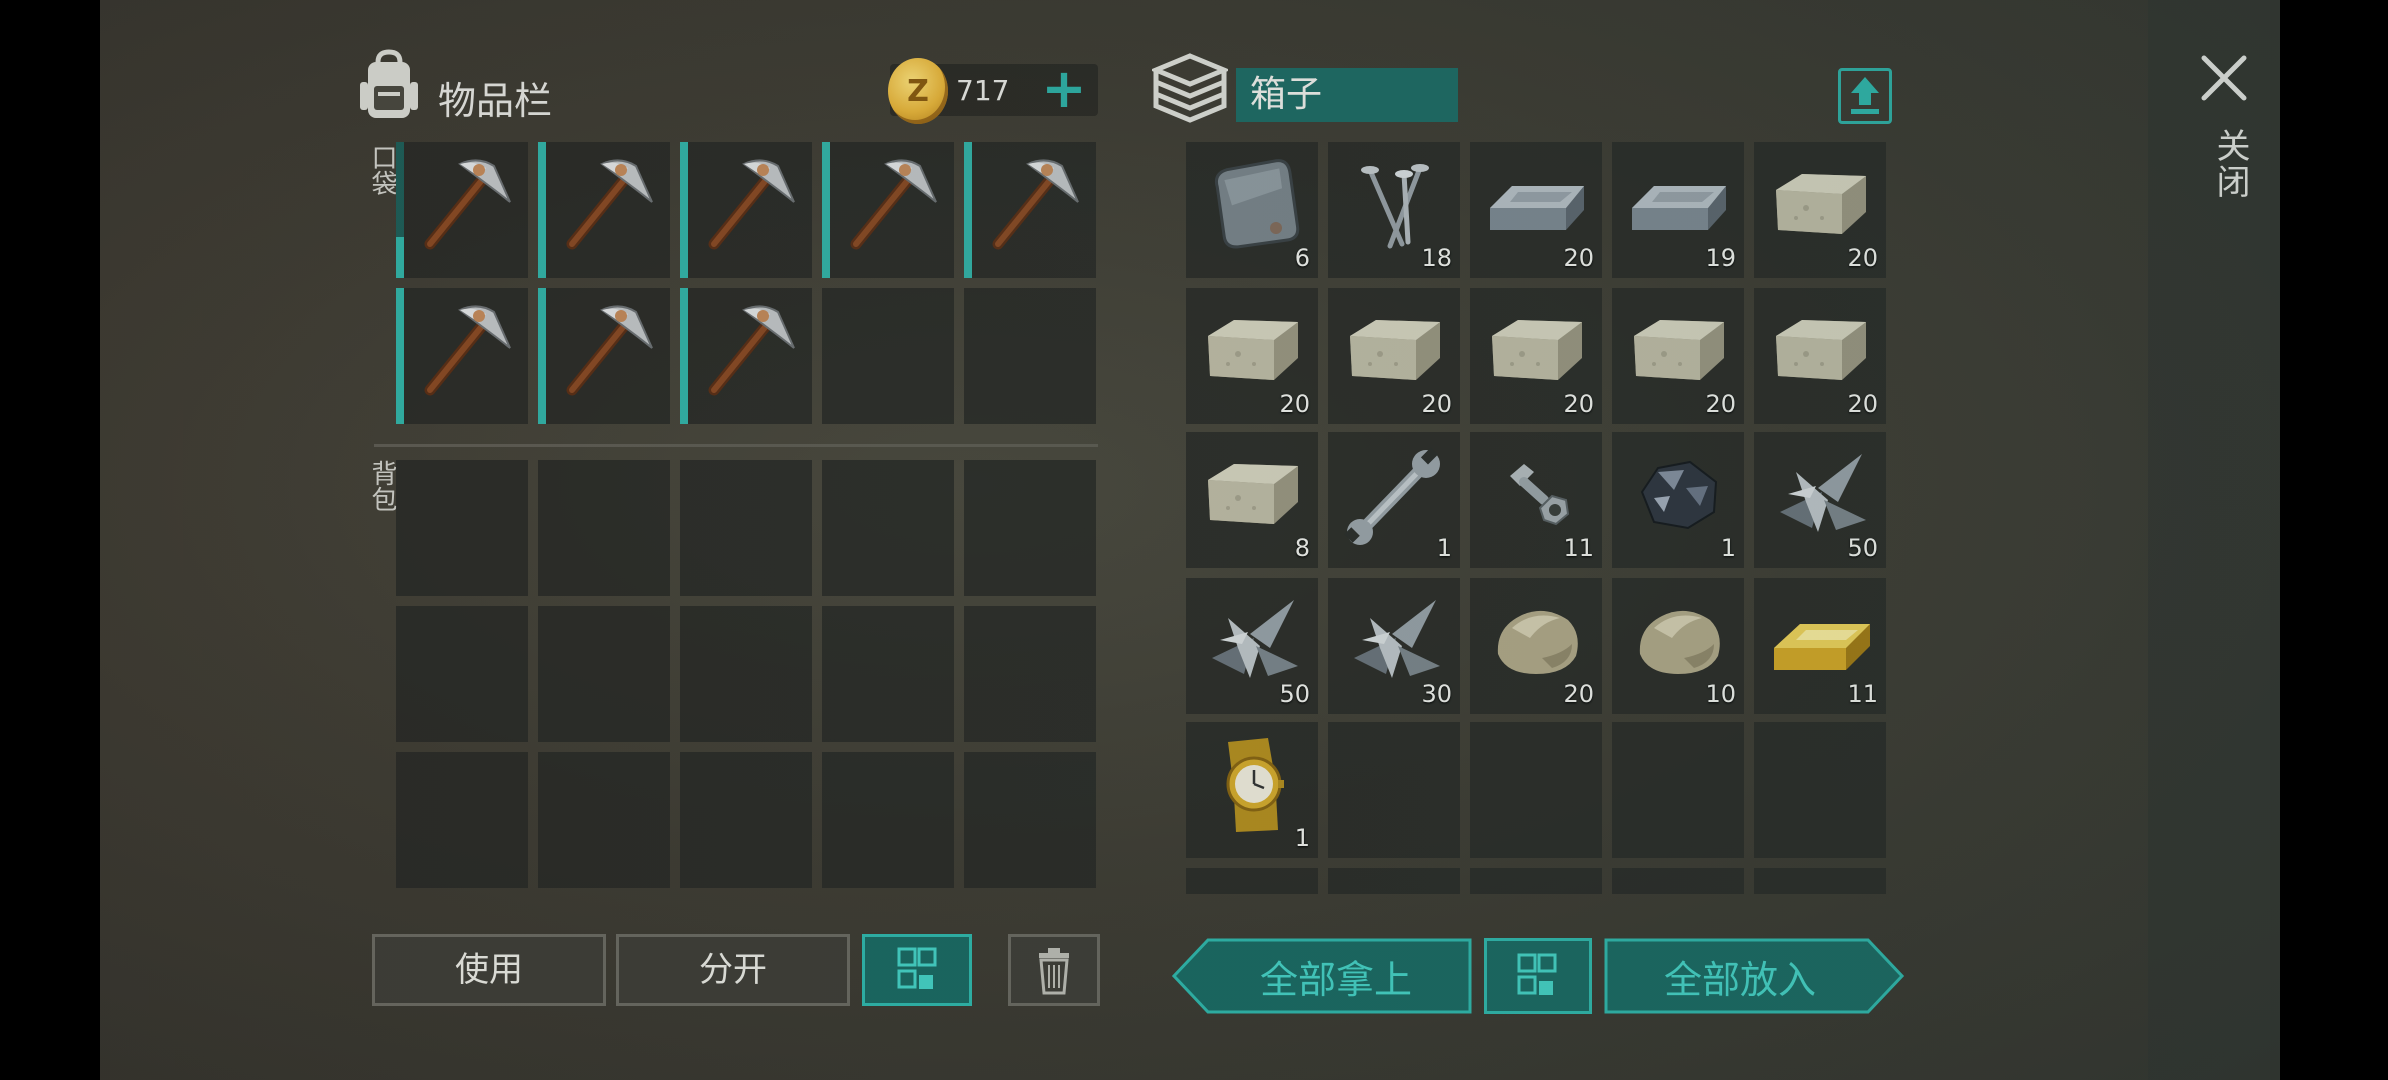  I want to click on box-name-field: 箱子, so click(1347, 95).